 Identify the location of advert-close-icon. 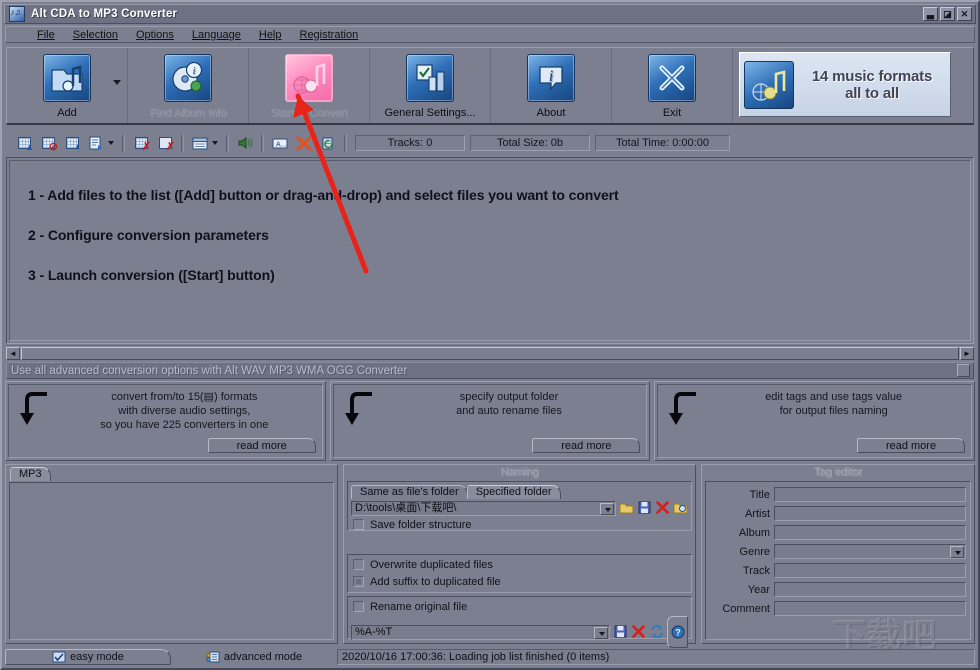
(963, 370).